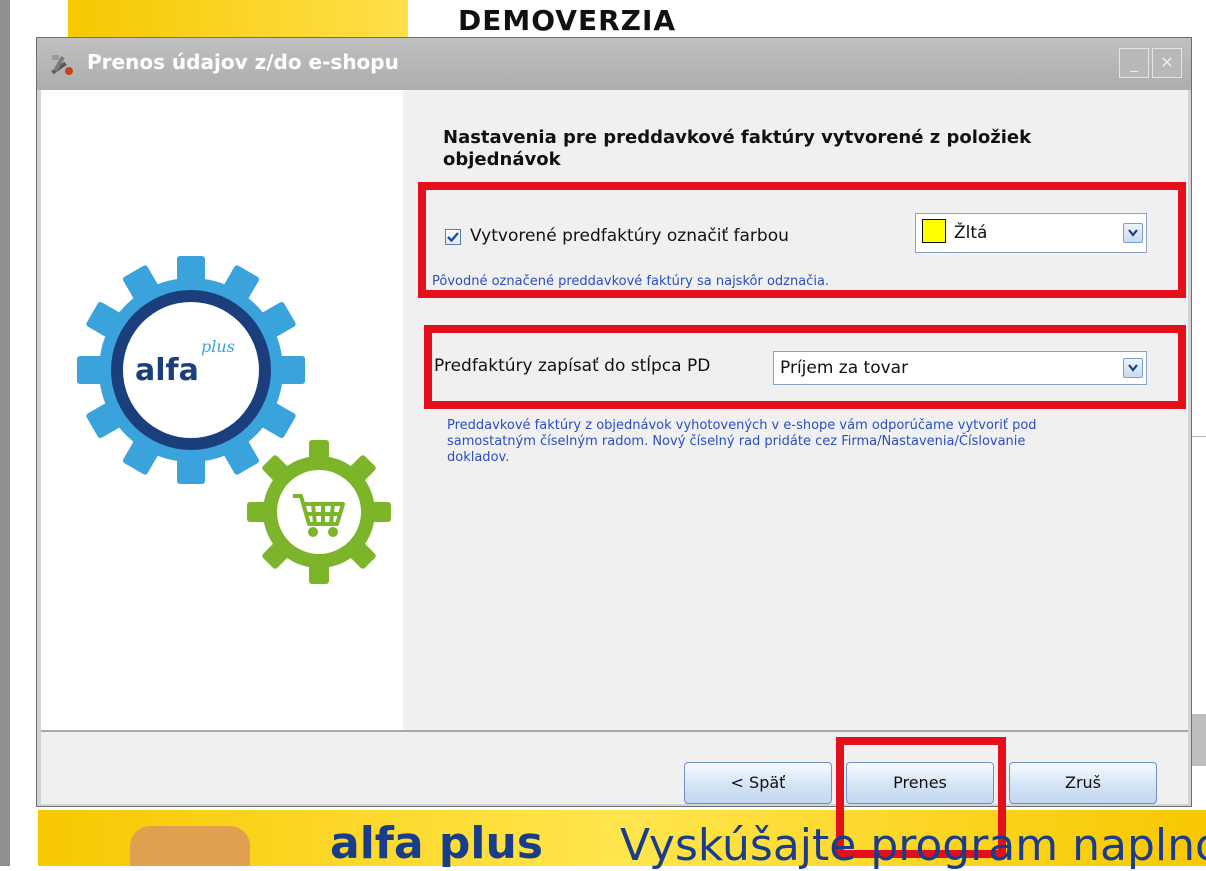 This screenshot has width=1206, height=871. I want to click on logo-text: alfa, so click(167, 370).